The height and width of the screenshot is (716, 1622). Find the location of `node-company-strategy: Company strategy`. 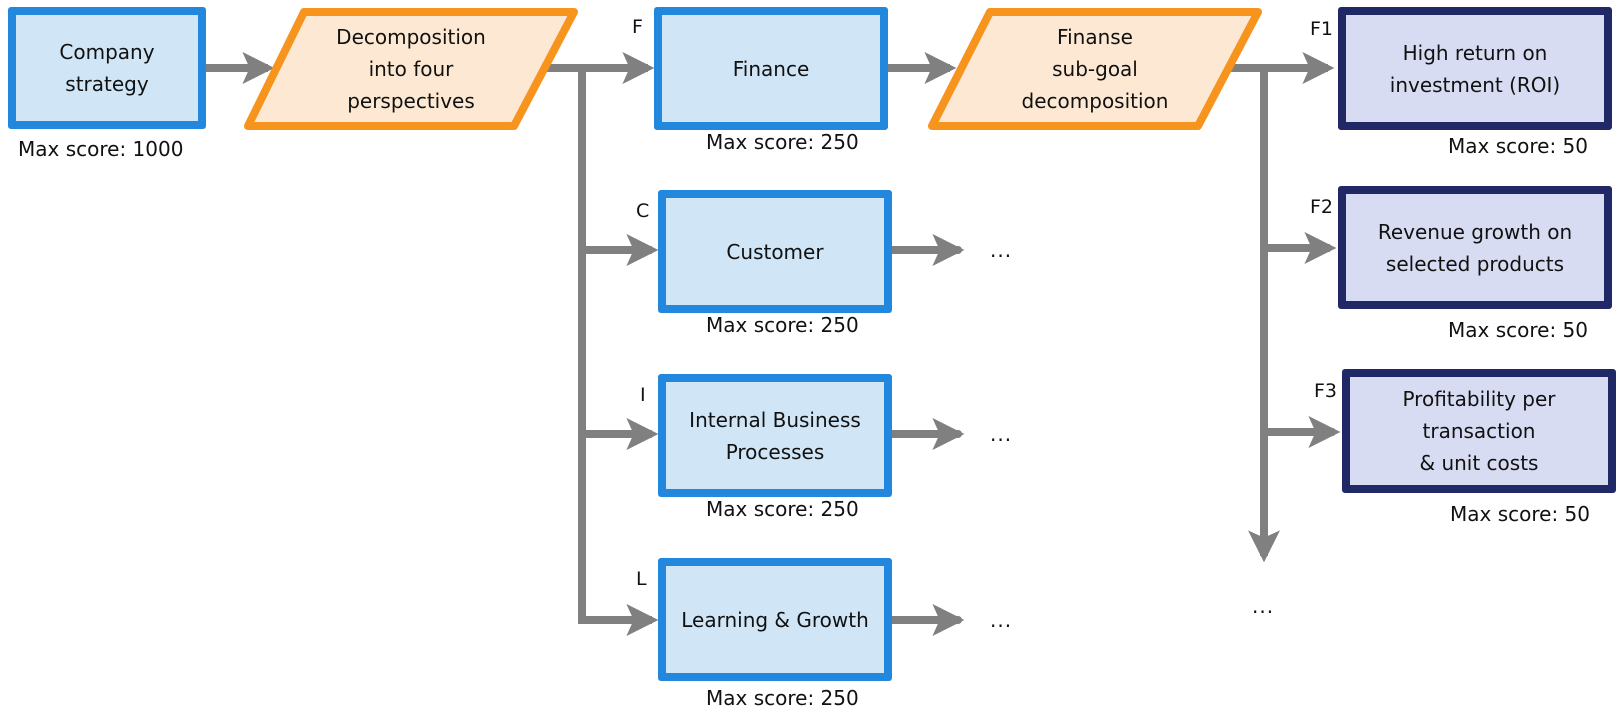

node-company-strategy: Company strategy is located at coordinates (107, 68).